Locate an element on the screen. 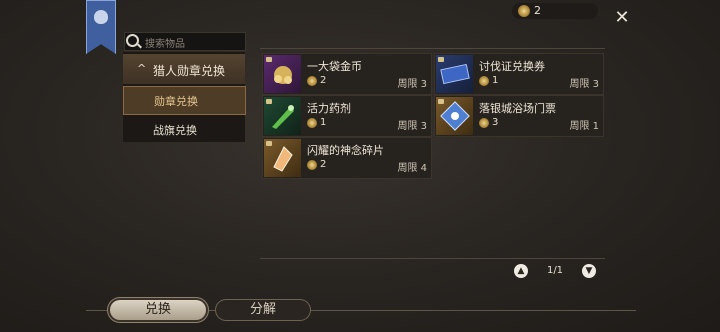  page-down-button: ▼ is located at coordinates (589, 271).